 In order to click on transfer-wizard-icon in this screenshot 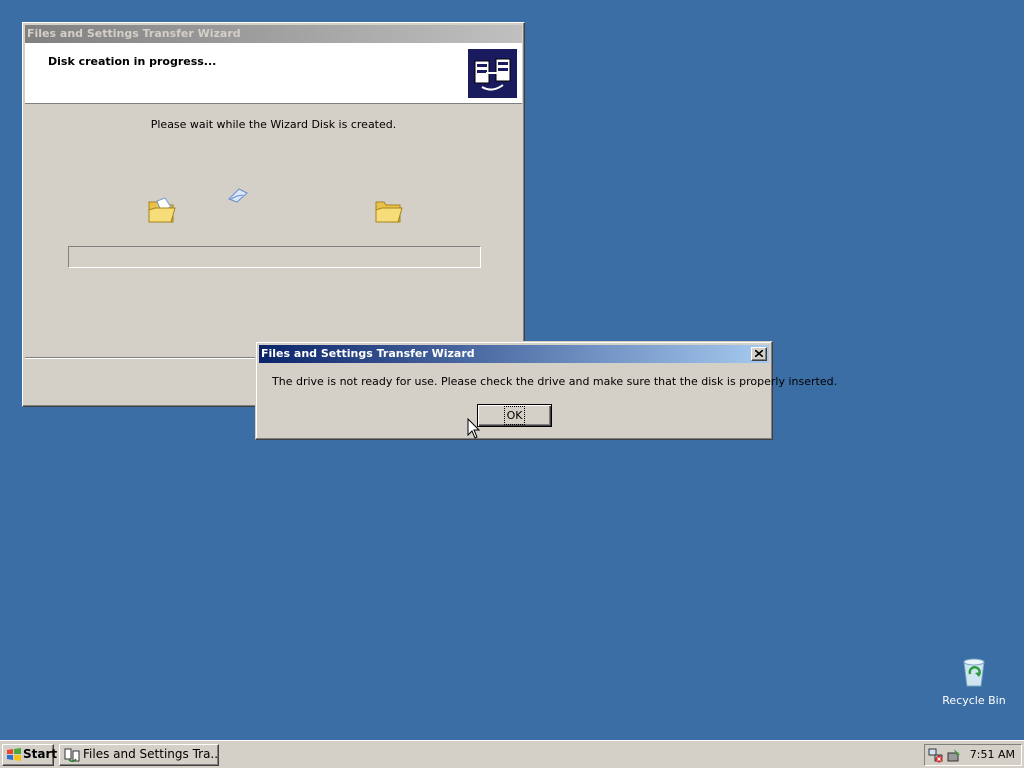, I will do `click(492, 73)`.